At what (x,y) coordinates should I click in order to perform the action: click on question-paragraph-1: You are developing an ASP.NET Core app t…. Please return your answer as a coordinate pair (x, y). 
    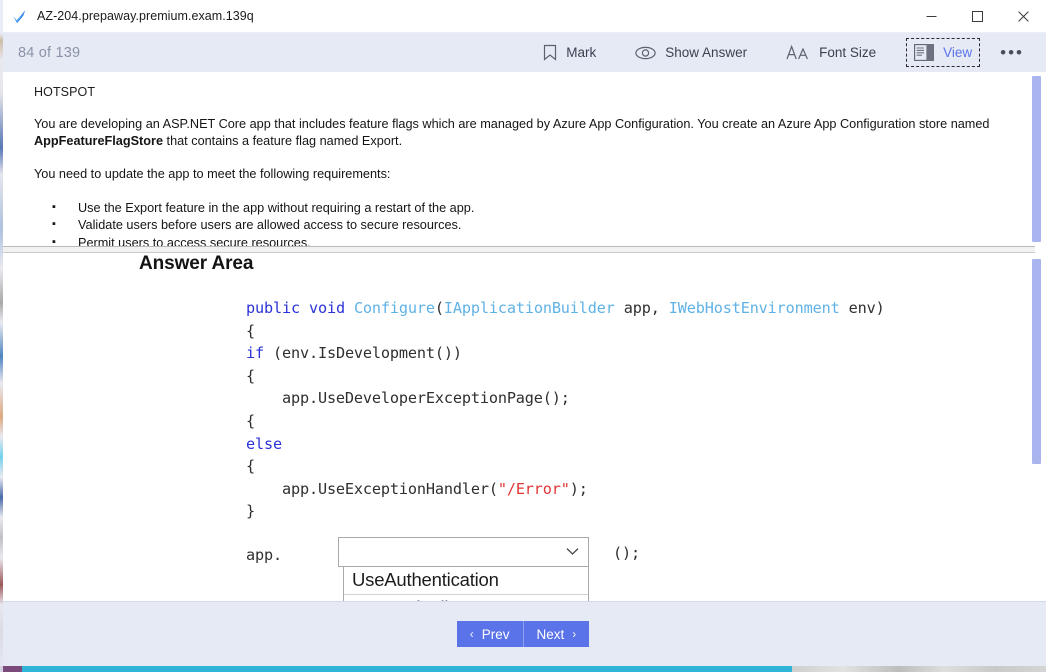
    Looking at the image, I should click on (518, 132).